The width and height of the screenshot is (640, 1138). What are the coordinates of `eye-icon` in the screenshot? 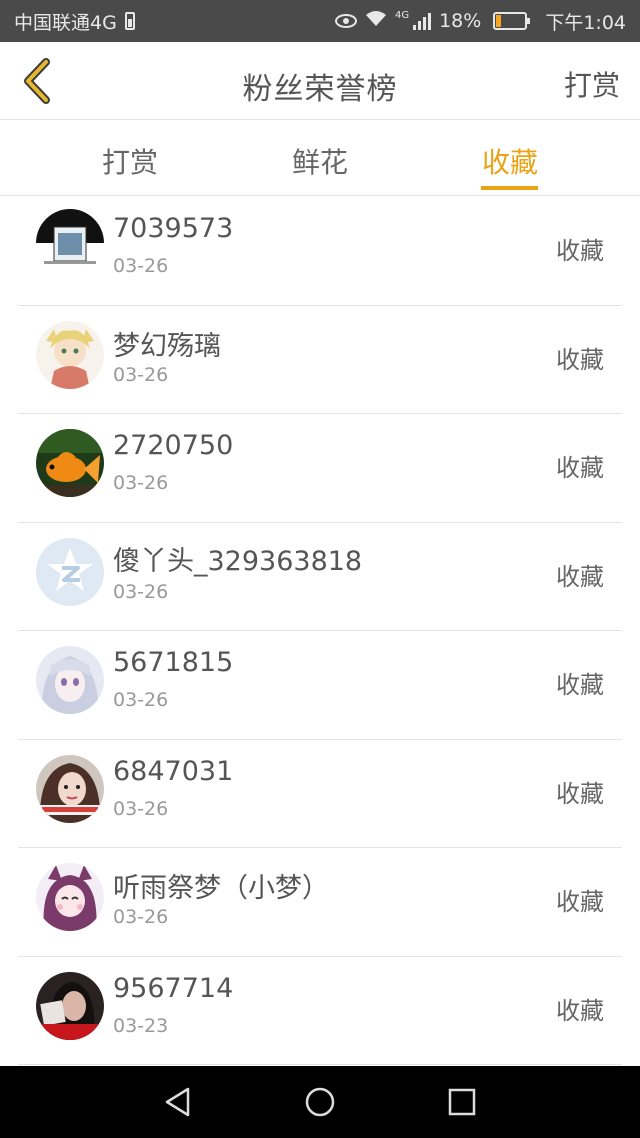 It's located at (345, 21).